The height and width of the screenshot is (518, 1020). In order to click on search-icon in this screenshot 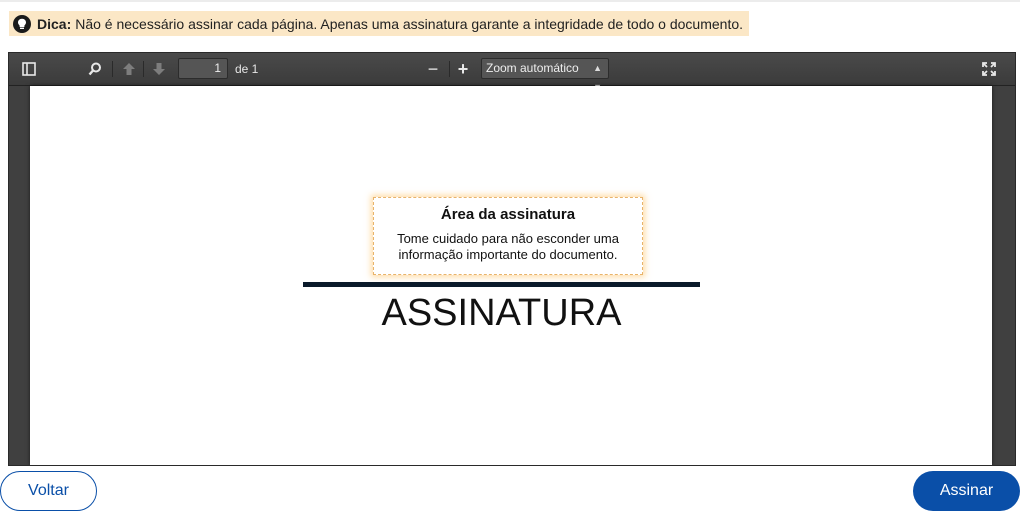, I will do `click(95, 69)`.